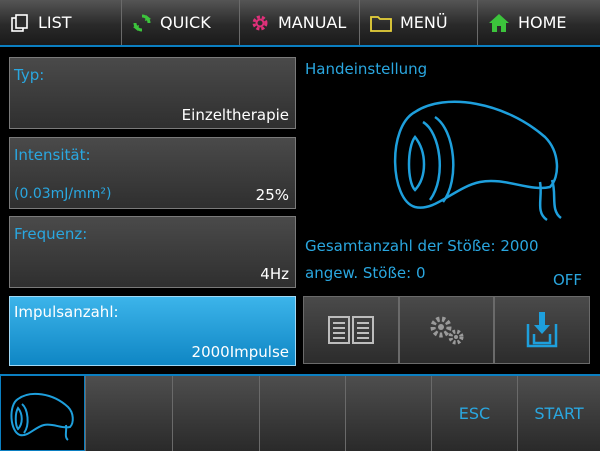  I want to click on start-label: START, so click(559, 413).